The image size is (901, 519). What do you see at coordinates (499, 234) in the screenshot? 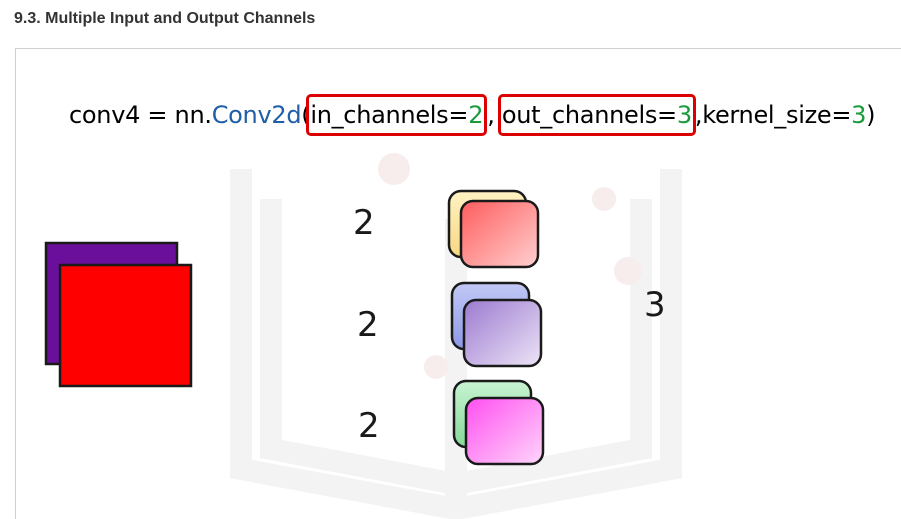
I see `kernel1-front` at bounding box center [499, 234].